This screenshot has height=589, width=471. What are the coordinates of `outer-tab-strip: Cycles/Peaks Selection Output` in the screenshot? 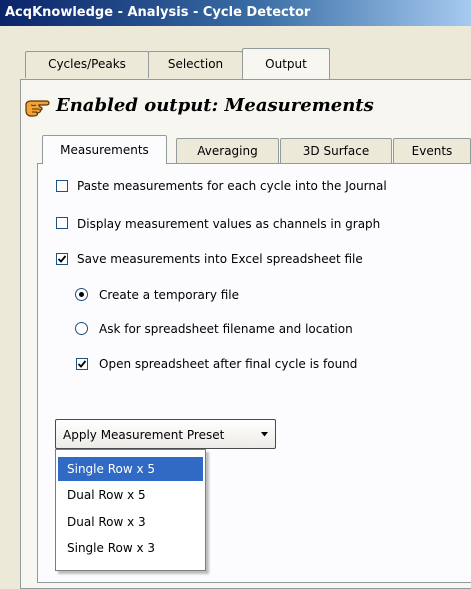 It's located at (235, 64).